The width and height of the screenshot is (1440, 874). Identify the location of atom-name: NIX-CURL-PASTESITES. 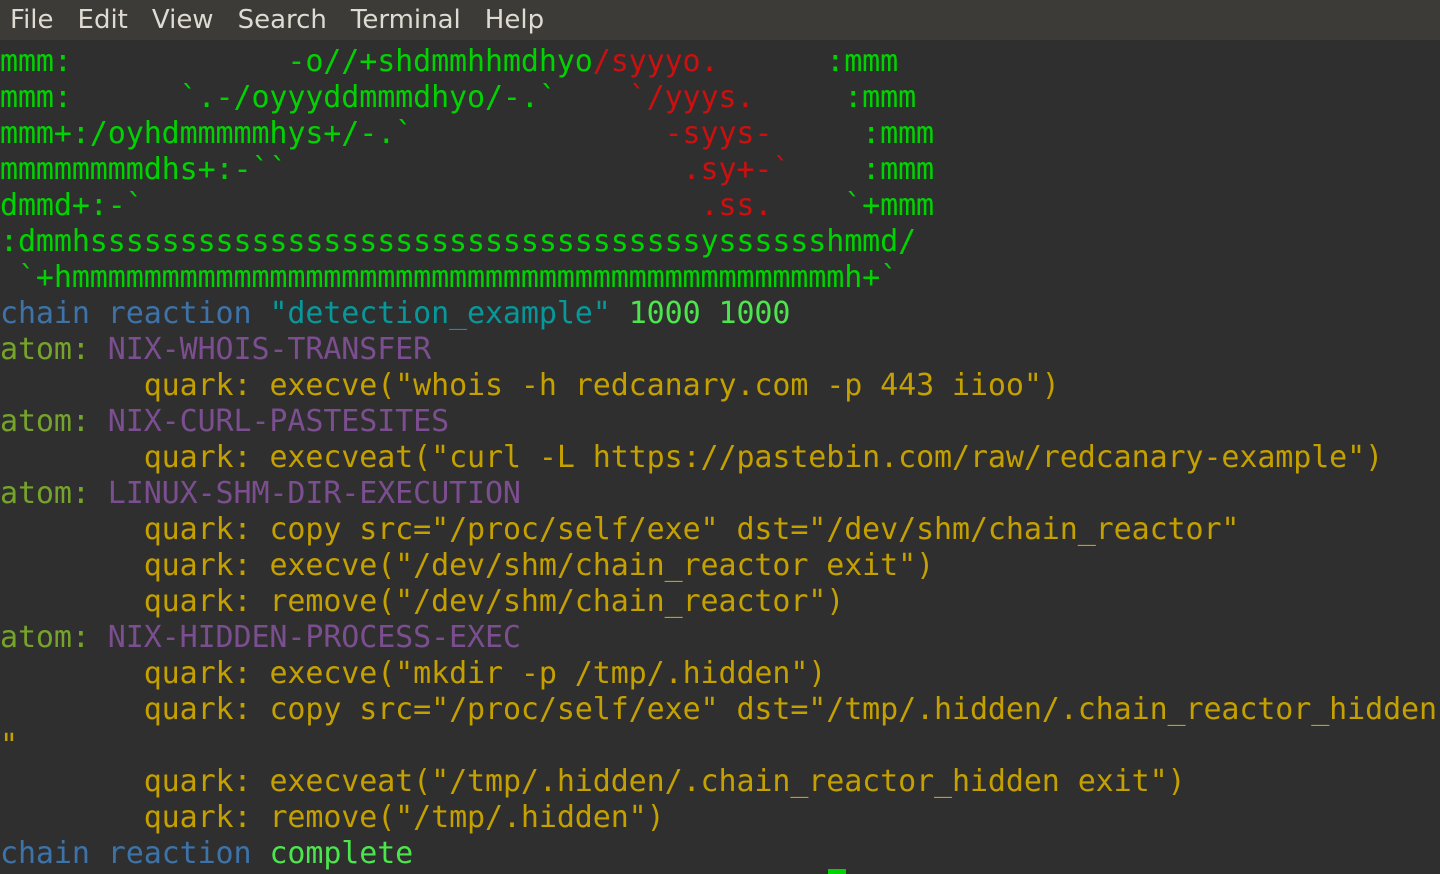
(278, 421).